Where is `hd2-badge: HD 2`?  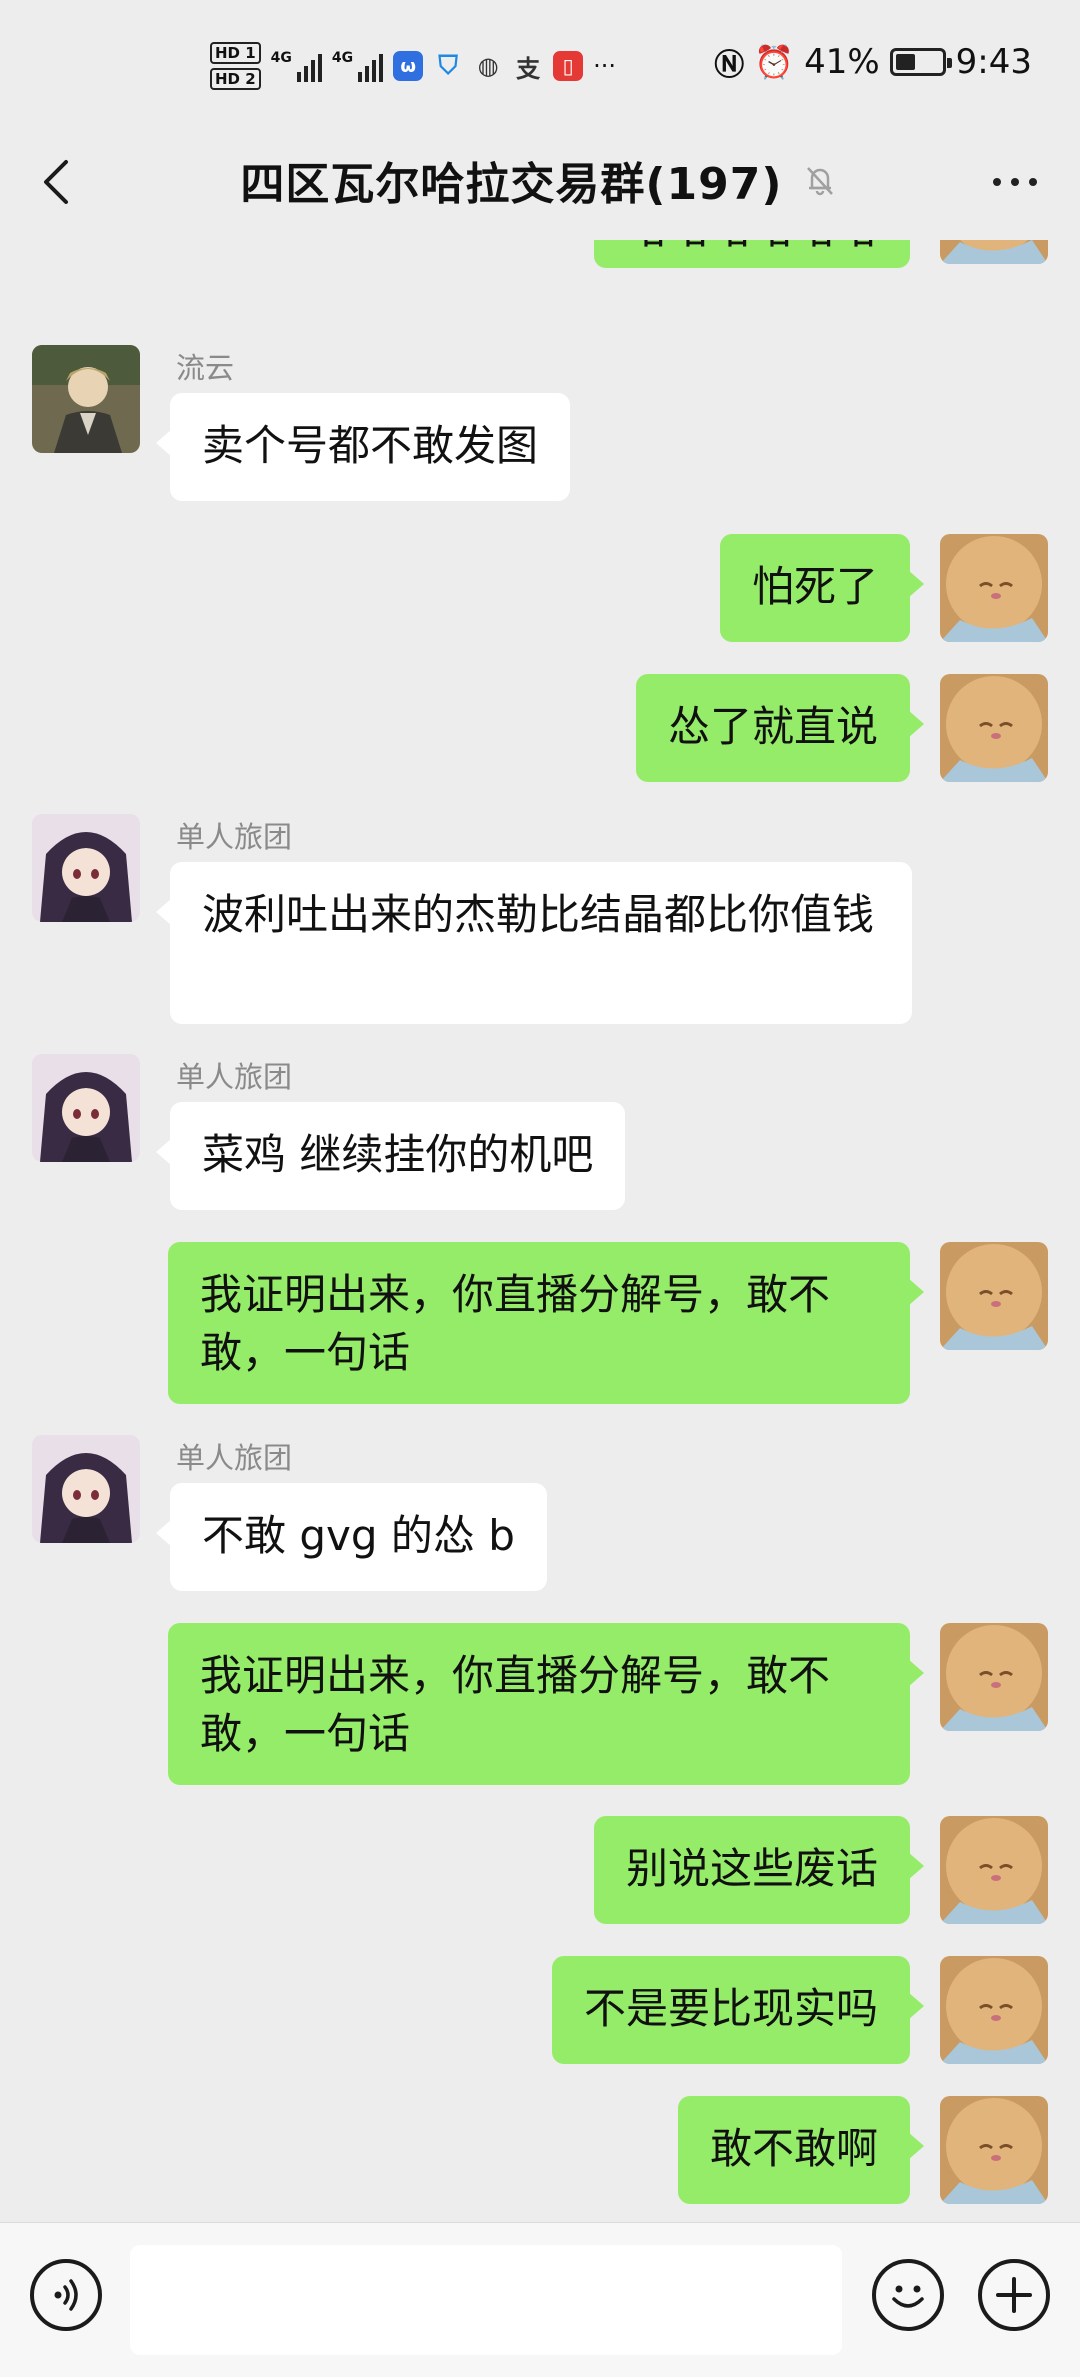 hd2-badge: HD 2 is located at coordinates (235, 79).